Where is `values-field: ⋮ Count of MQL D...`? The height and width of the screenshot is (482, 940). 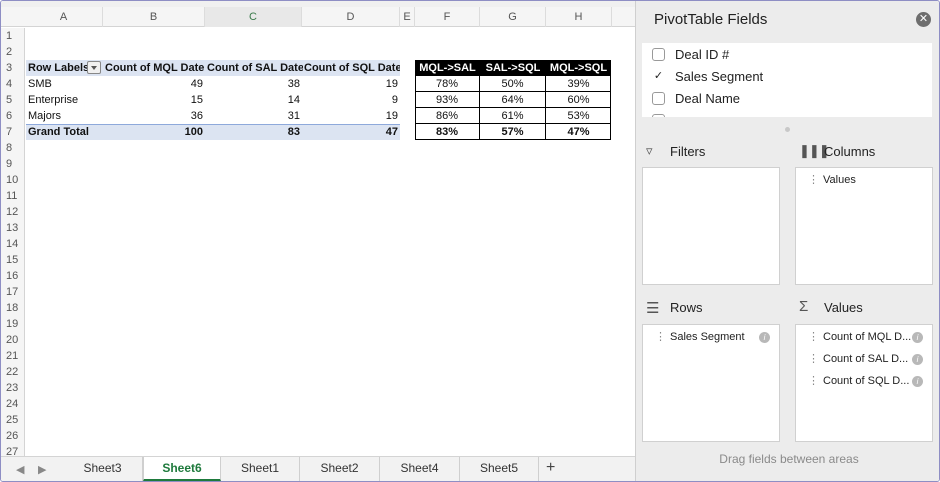
values-field: ⋮ Count of MQL D... is located at coordinates (859, 336).